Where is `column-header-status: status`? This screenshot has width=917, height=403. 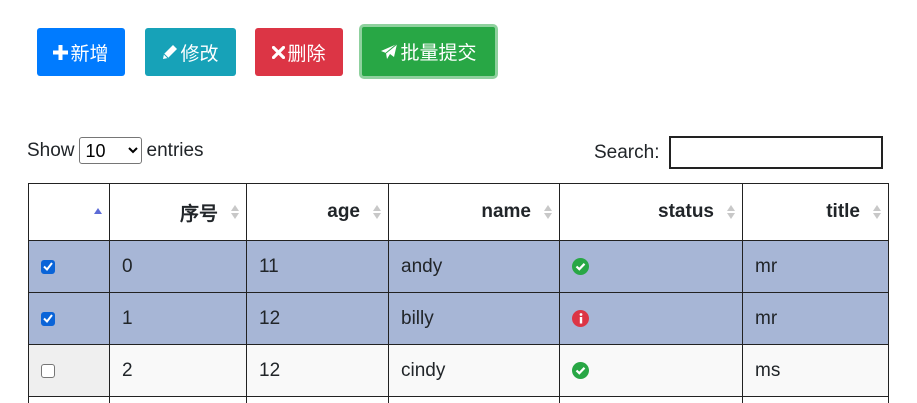 column-header-status: status is located at coordinates (651, 212).